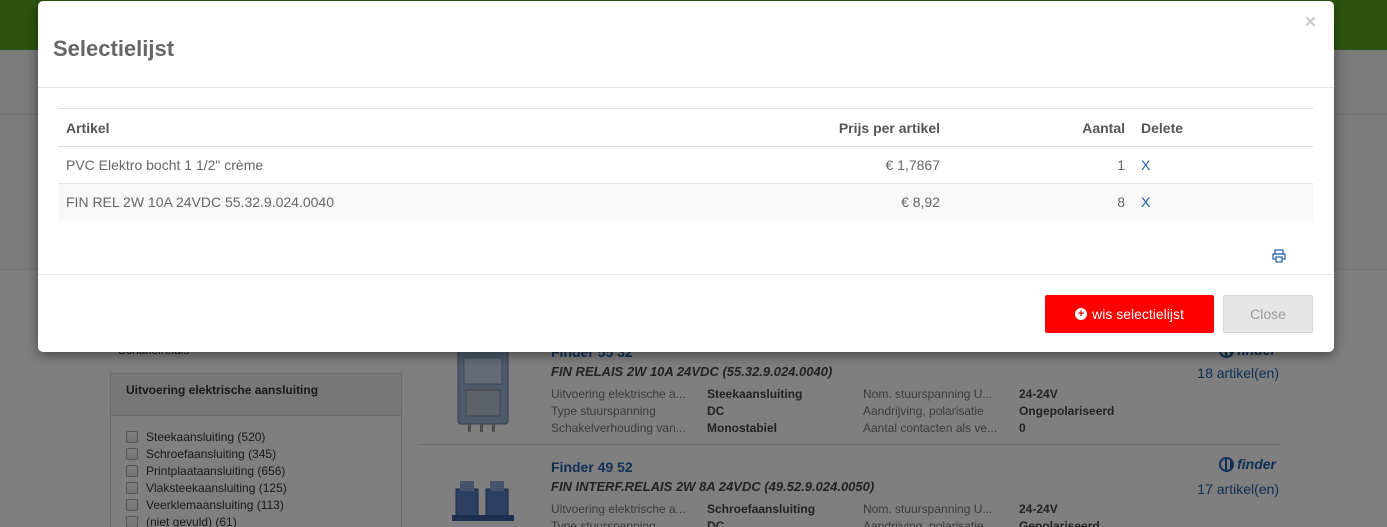 Image resolution: width=1387 pixels, height=527 pixels. Describe the element at coordinates (848, 165) in the screenshot. I see `cell-prijs: € 1,7867` at that location.